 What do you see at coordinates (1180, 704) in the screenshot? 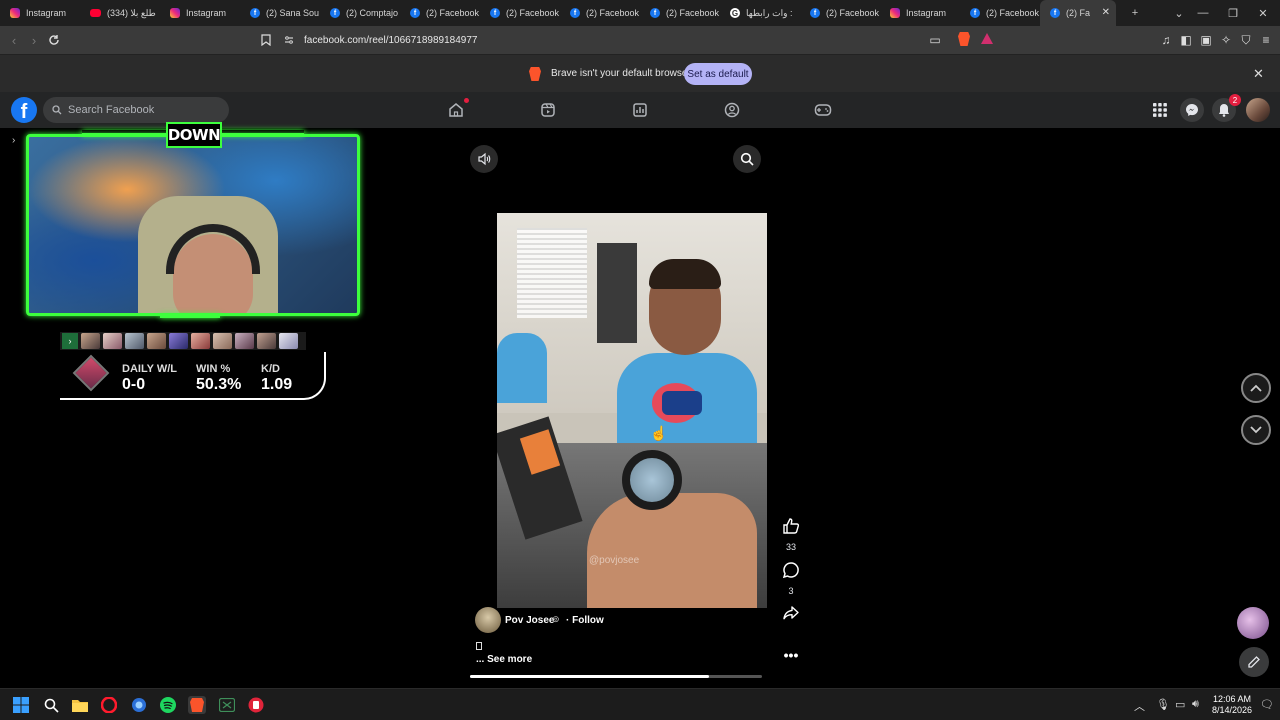
I see `network-icon: ▭` at bounding box center [1180, 704].